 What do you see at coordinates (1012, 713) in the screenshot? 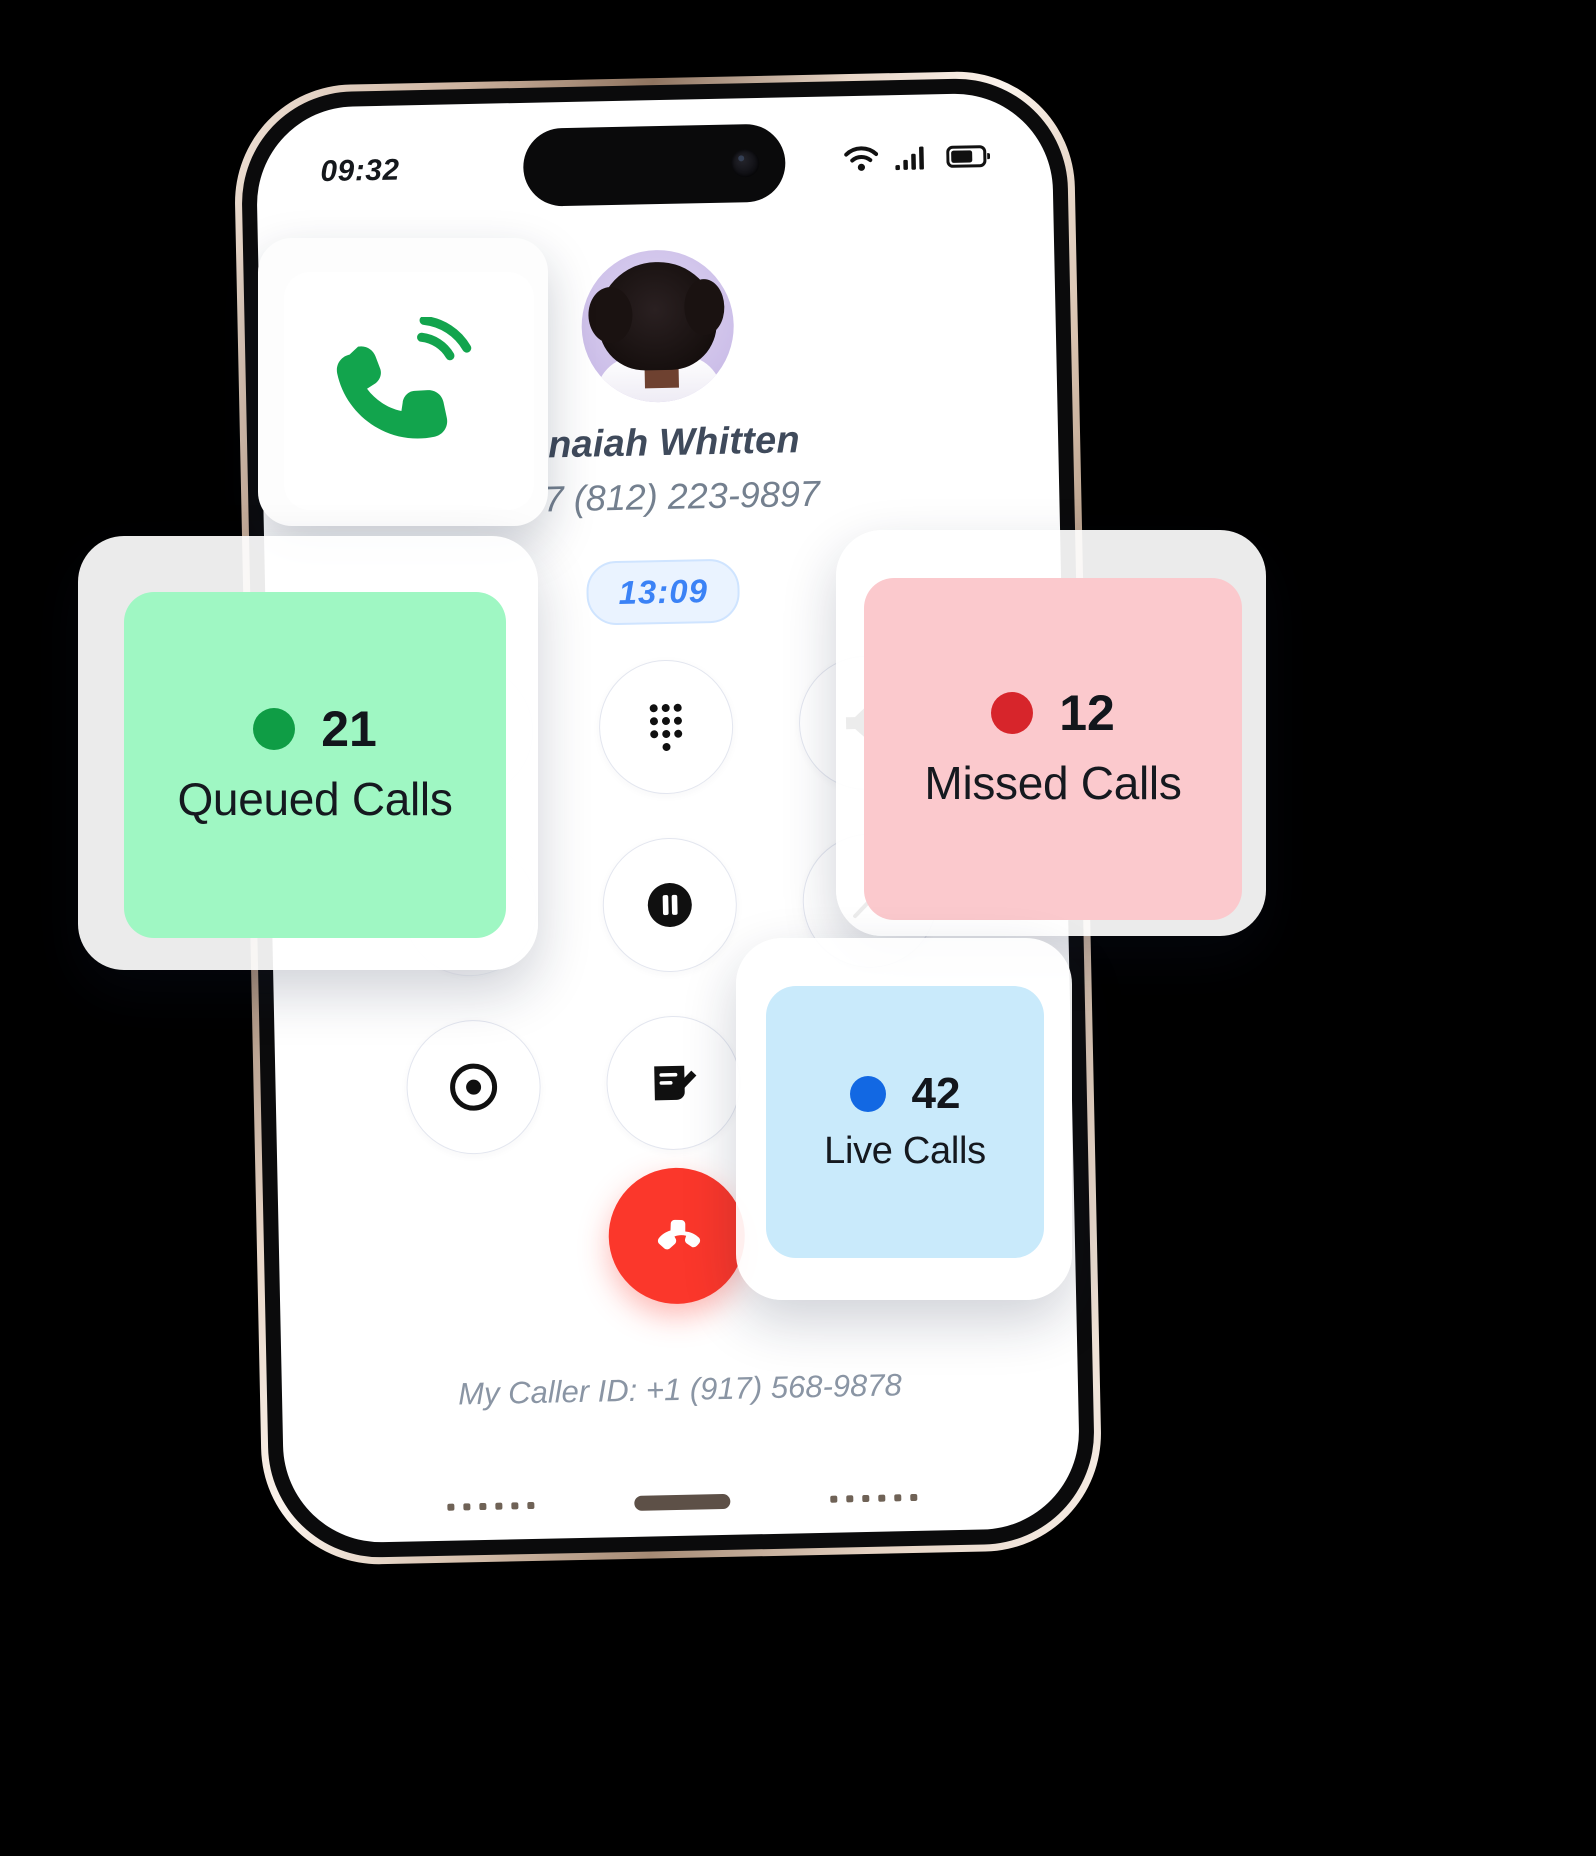
I see `missed-status-dot-icon` at bounding box center [1012, 713].